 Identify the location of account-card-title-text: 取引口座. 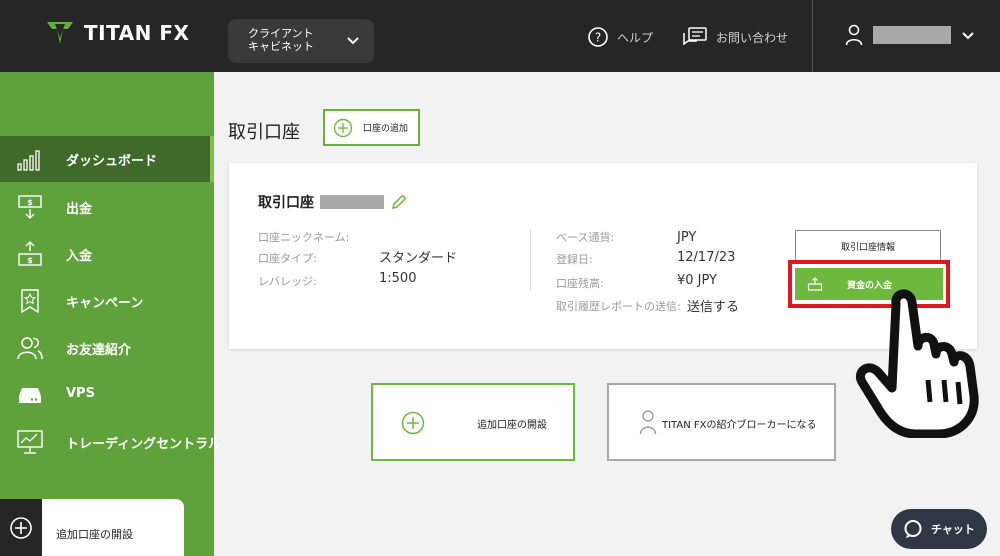
(286, 203).